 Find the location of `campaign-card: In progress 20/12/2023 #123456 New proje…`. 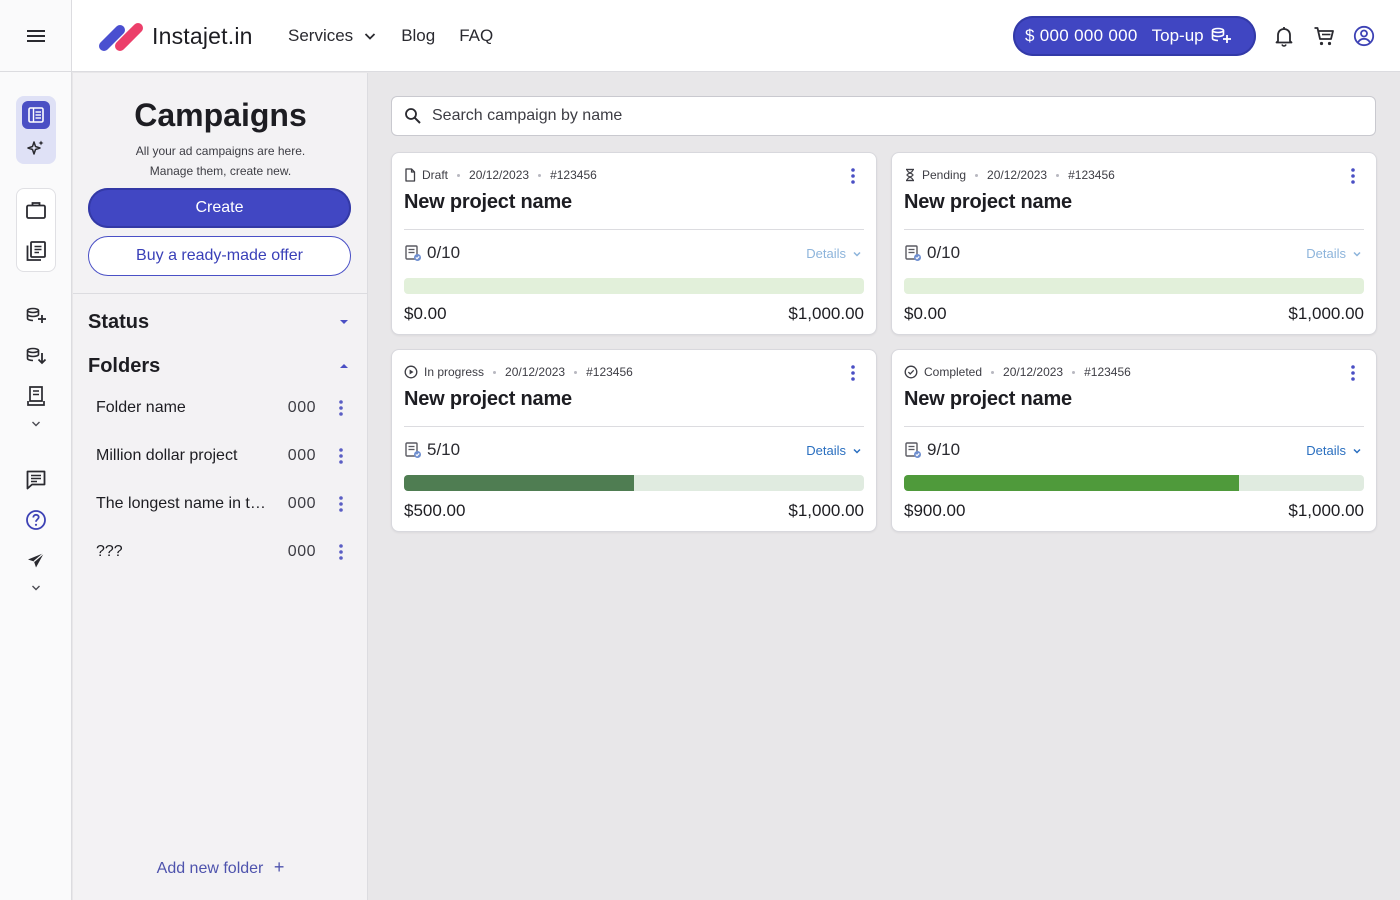

campaign-card: In progress 20/12/2023 #123456 New proje… is located at coordinates (634, 440).